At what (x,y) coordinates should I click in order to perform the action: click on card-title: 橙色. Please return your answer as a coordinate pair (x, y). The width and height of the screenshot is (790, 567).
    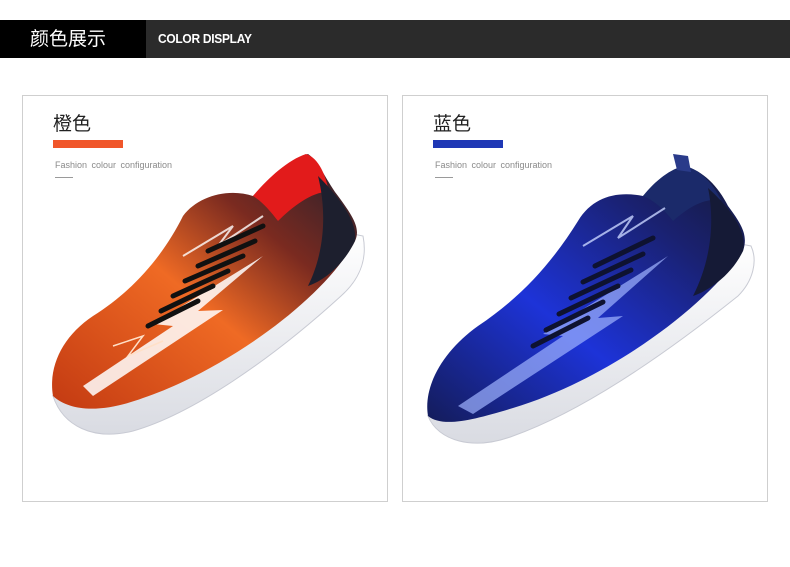
    Looking at the image, I should click on (72, 124).